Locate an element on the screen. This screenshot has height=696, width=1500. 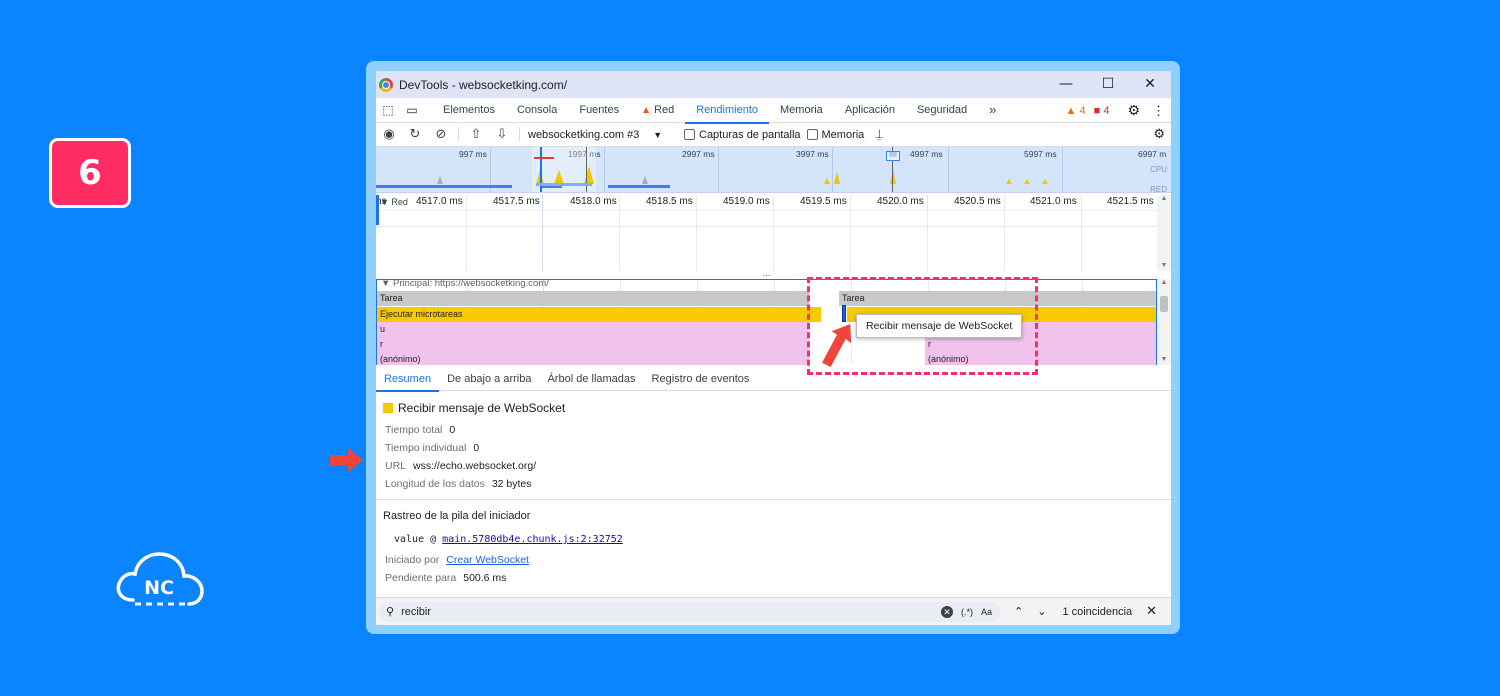
memory-checkbox: Memoria is located at coordinates (835, 135).